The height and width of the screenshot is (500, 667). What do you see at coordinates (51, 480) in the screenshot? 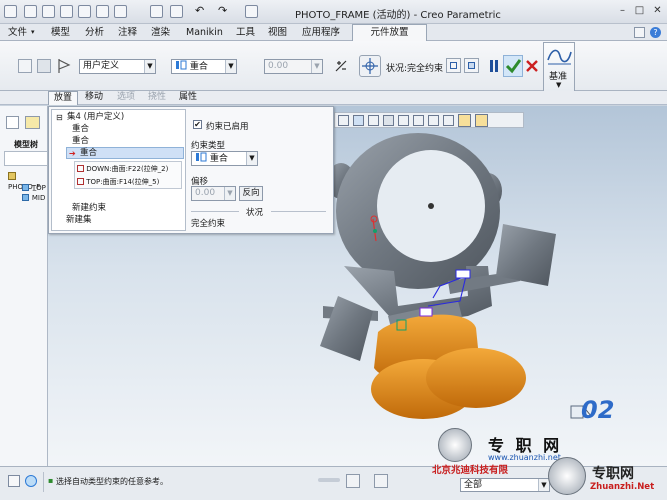
I see `status-info-icon: ▪` at bounding box center [51, 480].